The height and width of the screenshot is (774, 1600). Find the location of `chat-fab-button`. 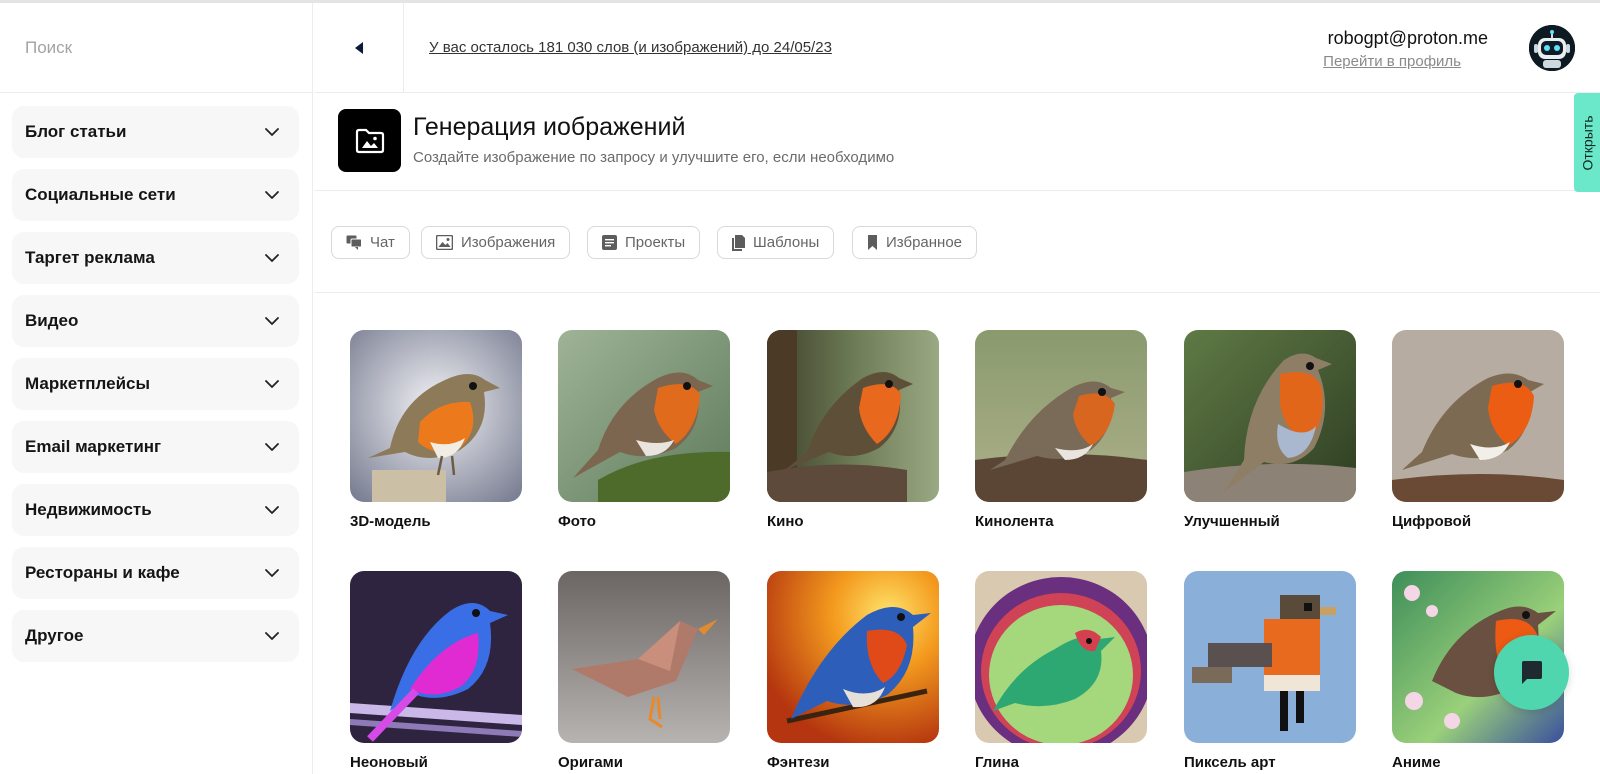

chat-fab-button is located at coordinates (1531, 672).